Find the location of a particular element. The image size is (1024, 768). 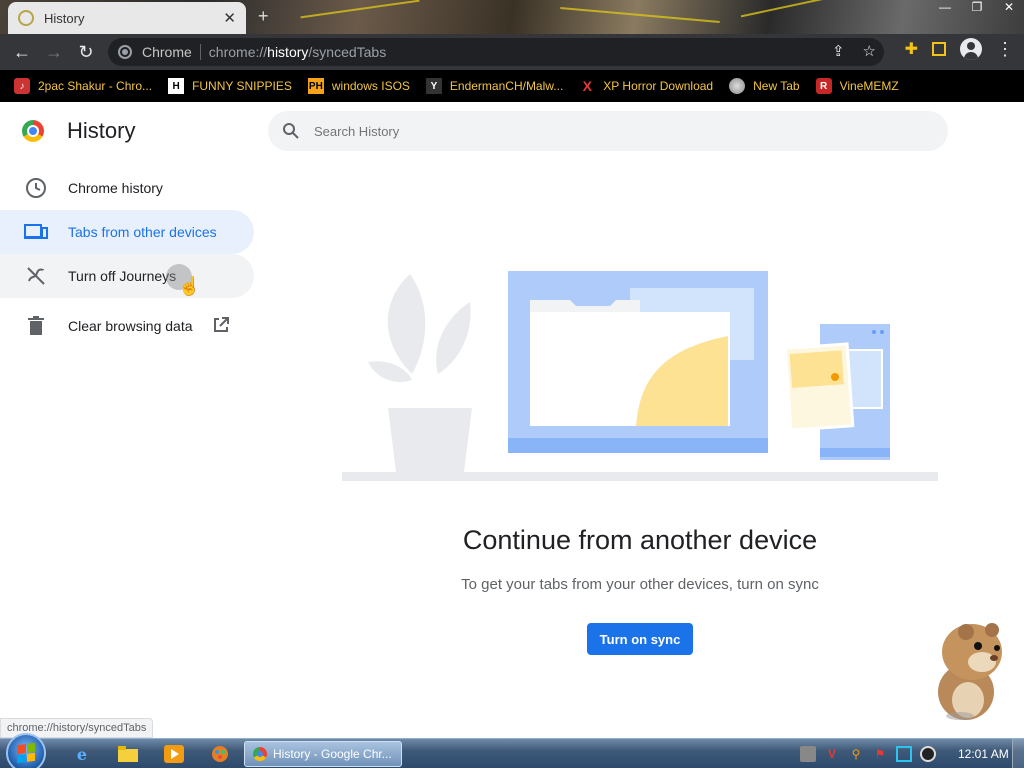

search-icon is located at coordinates (291, 131).